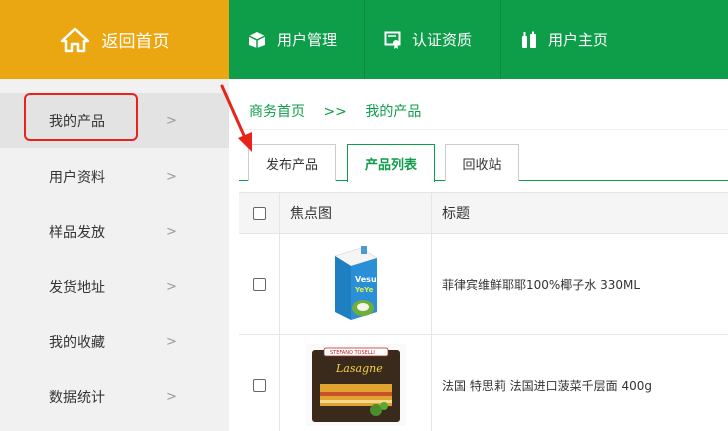  Describe the element at coordinates (356, 213) in the screenshot. I see `column-header-image: 焦点图` at that location.